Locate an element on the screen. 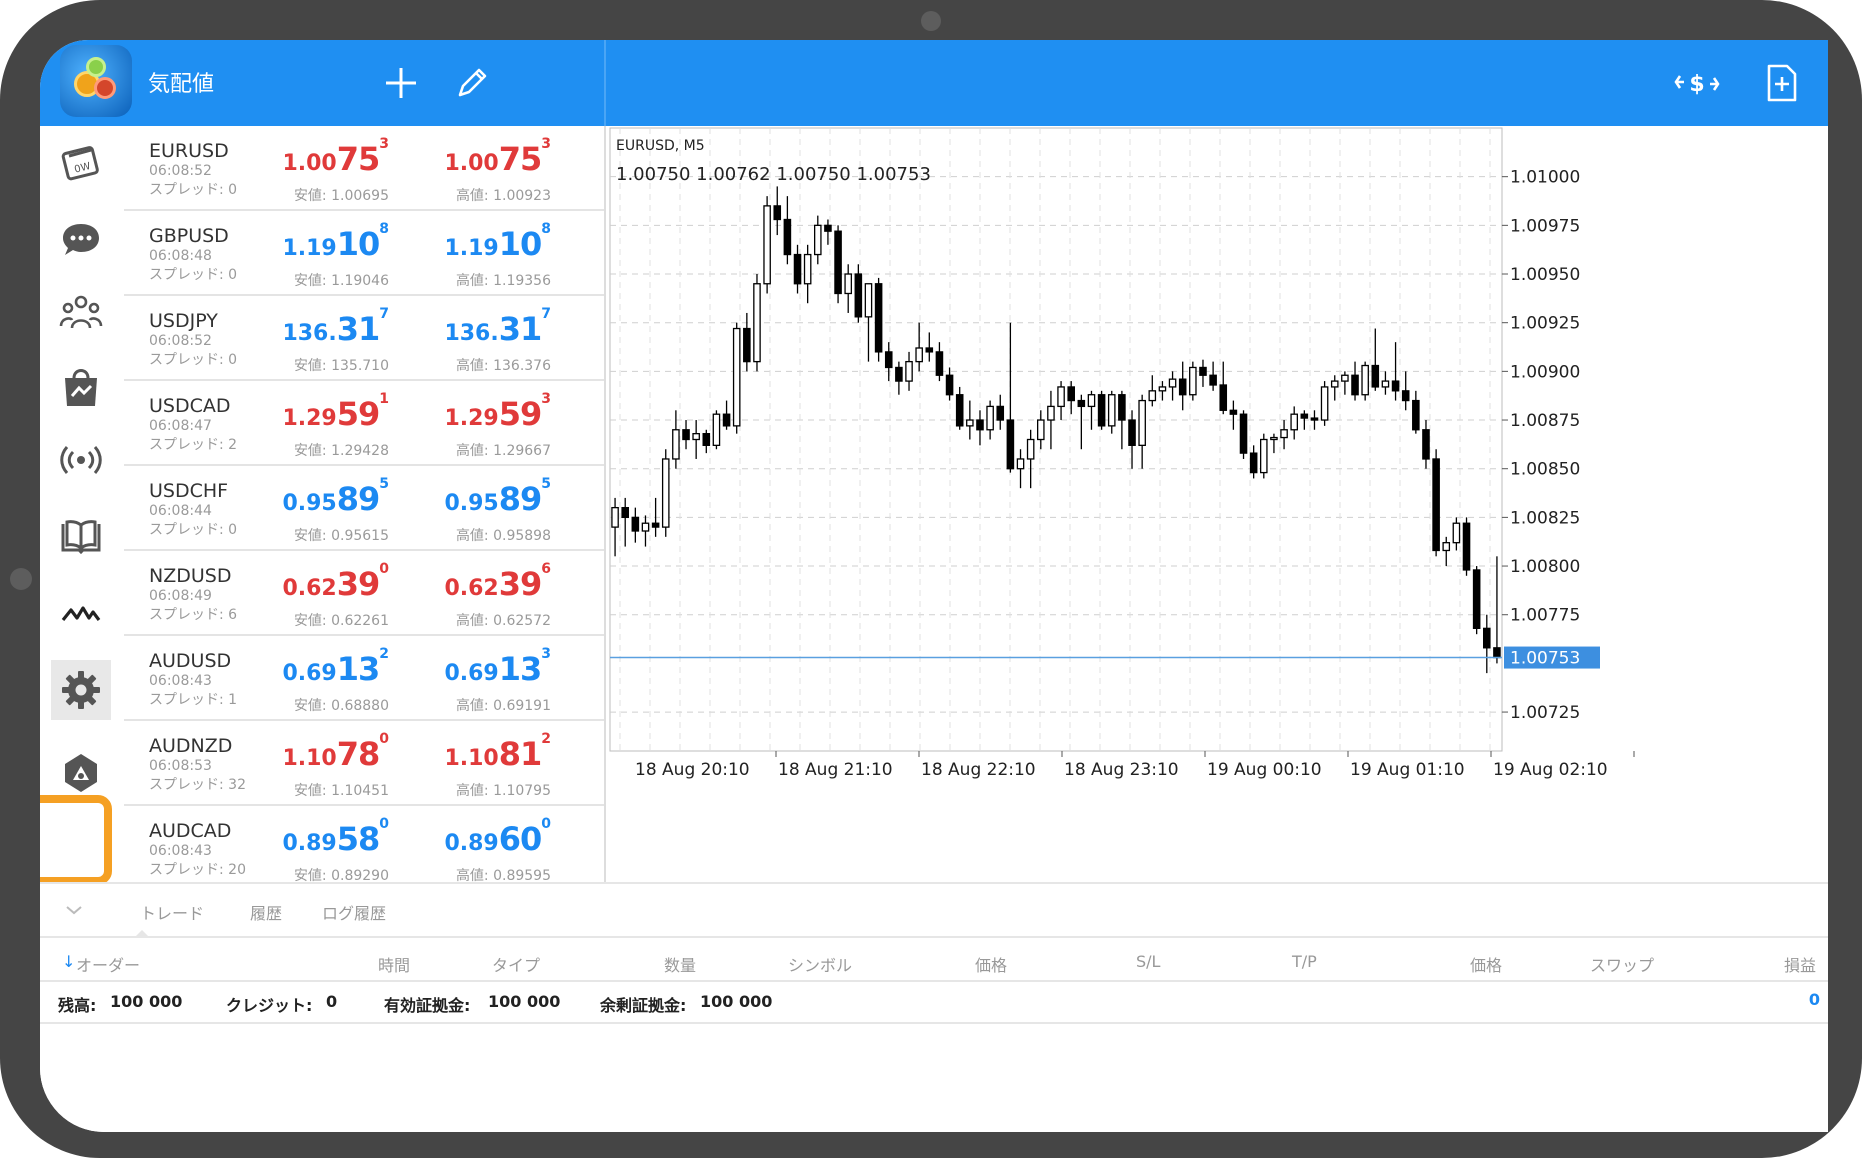  signals-broadcast-icon is located at coordinates (81, 460).